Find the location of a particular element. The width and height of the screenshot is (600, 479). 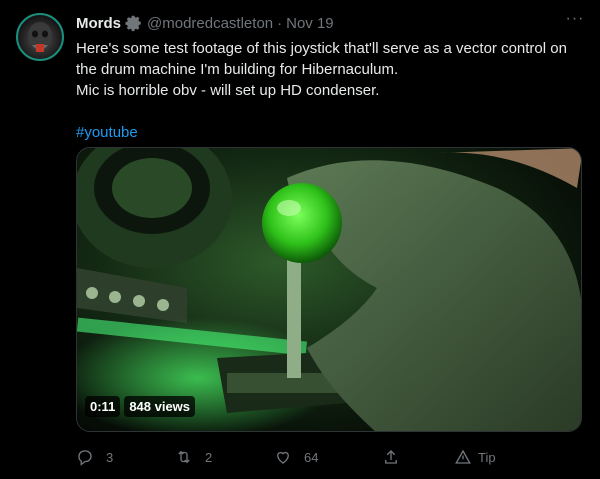

heart-icon is located at coordinates (283, 457).